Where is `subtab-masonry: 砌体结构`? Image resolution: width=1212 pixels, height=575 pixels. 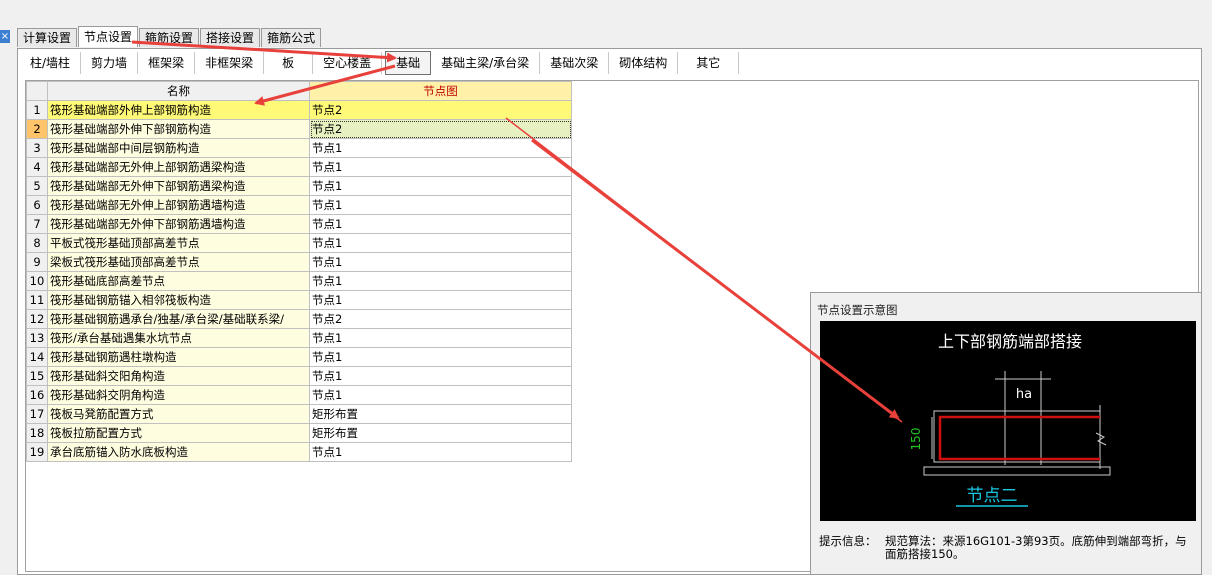
subtab-masonry: 砌体结构 is located at coordinates (644, 63).